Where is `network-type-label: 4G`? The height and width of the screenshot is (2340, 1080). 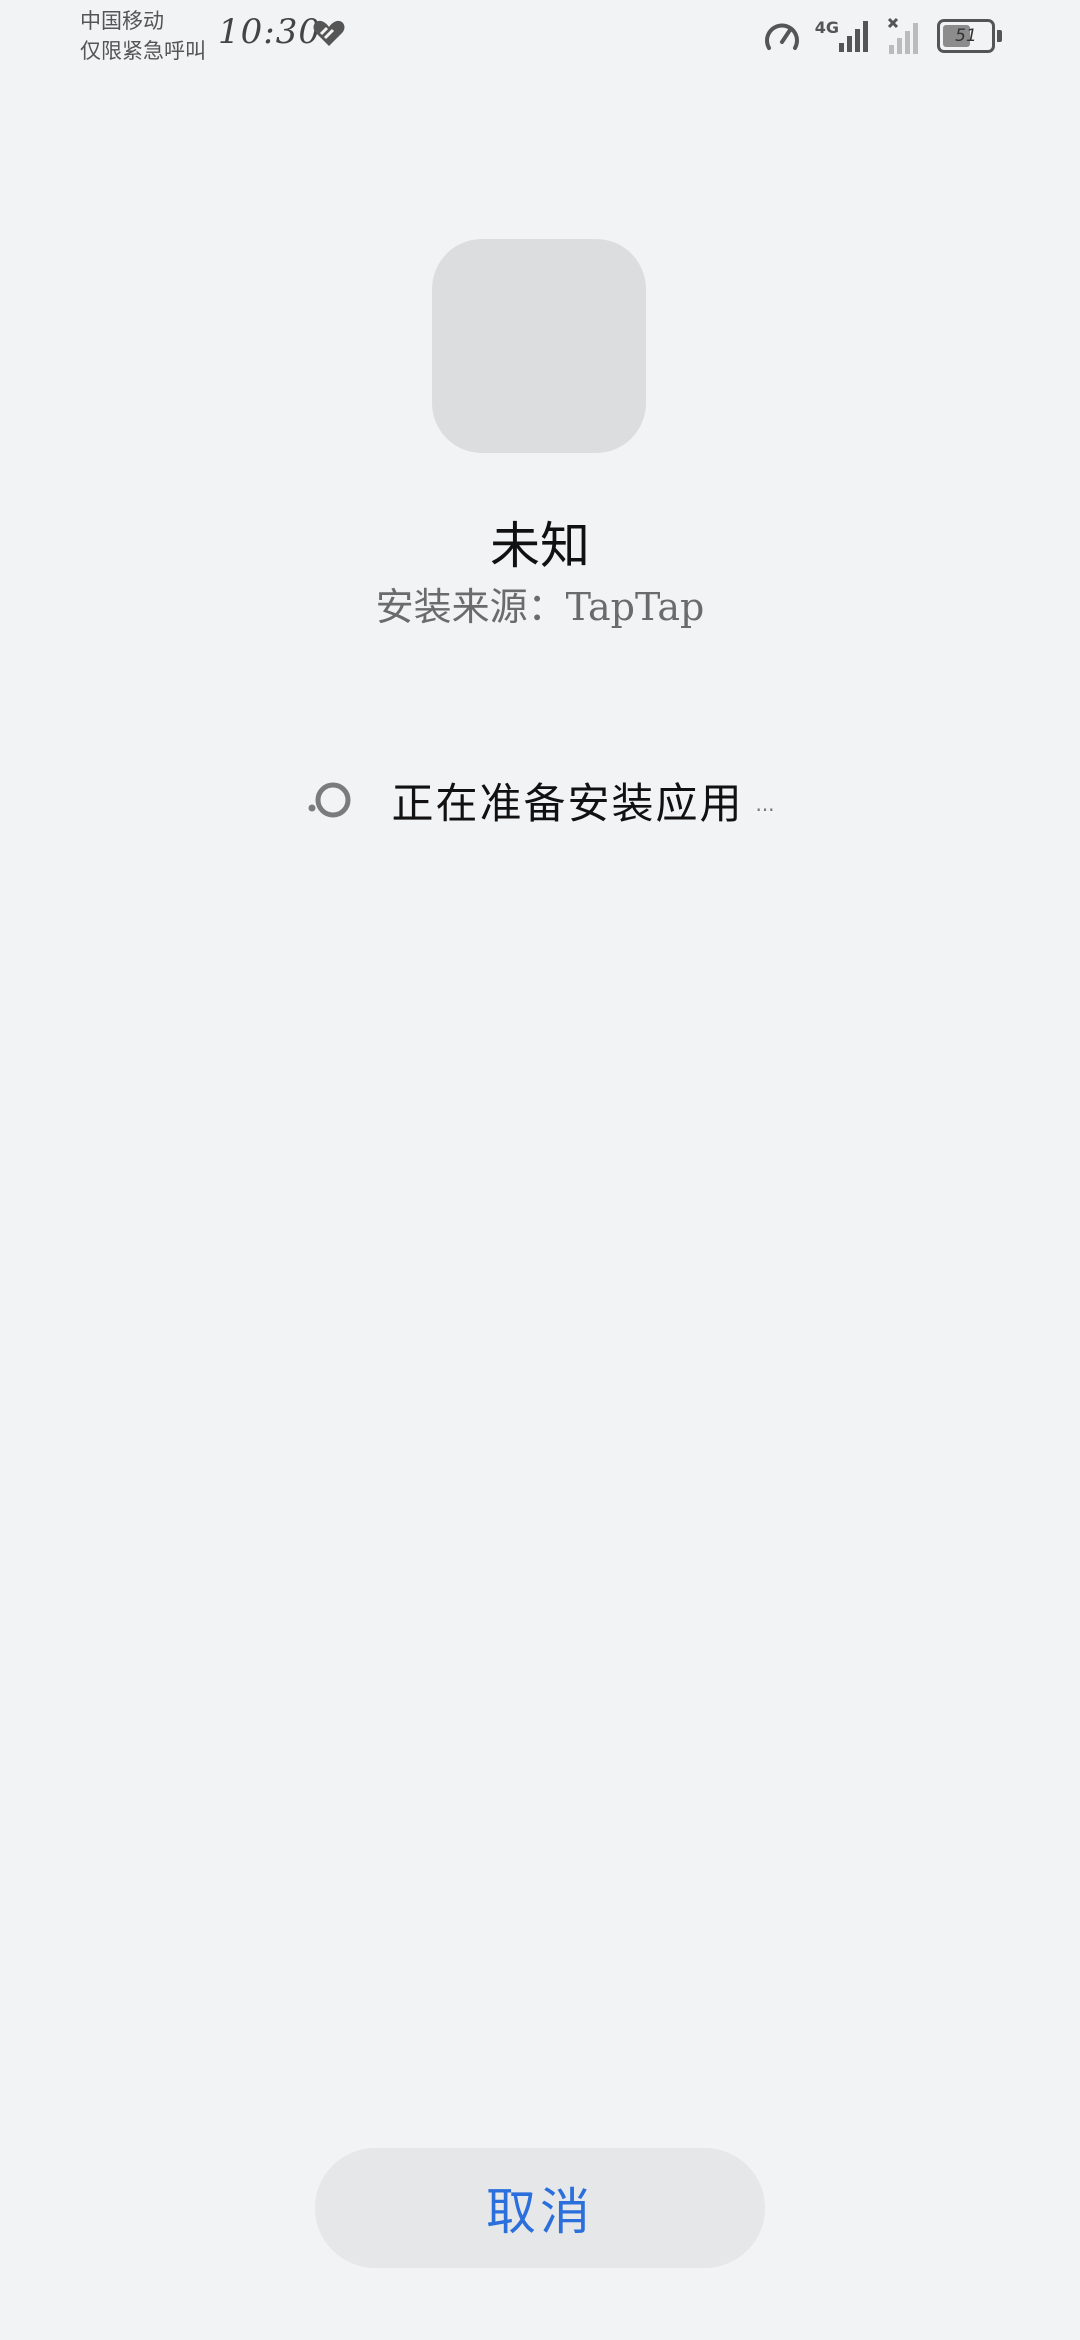 network-type-label: 4G is located at coordinates (826, 27).